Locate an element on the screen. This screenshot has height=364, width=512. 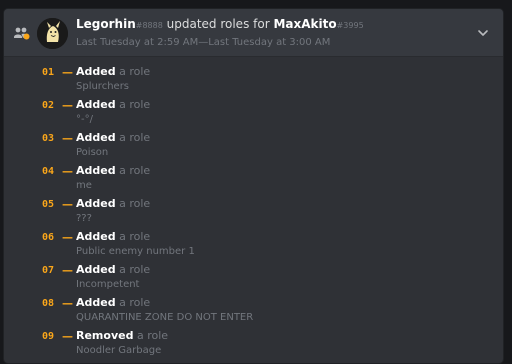
actor-discriminator: #8888 is located at coordinates (149, 25).